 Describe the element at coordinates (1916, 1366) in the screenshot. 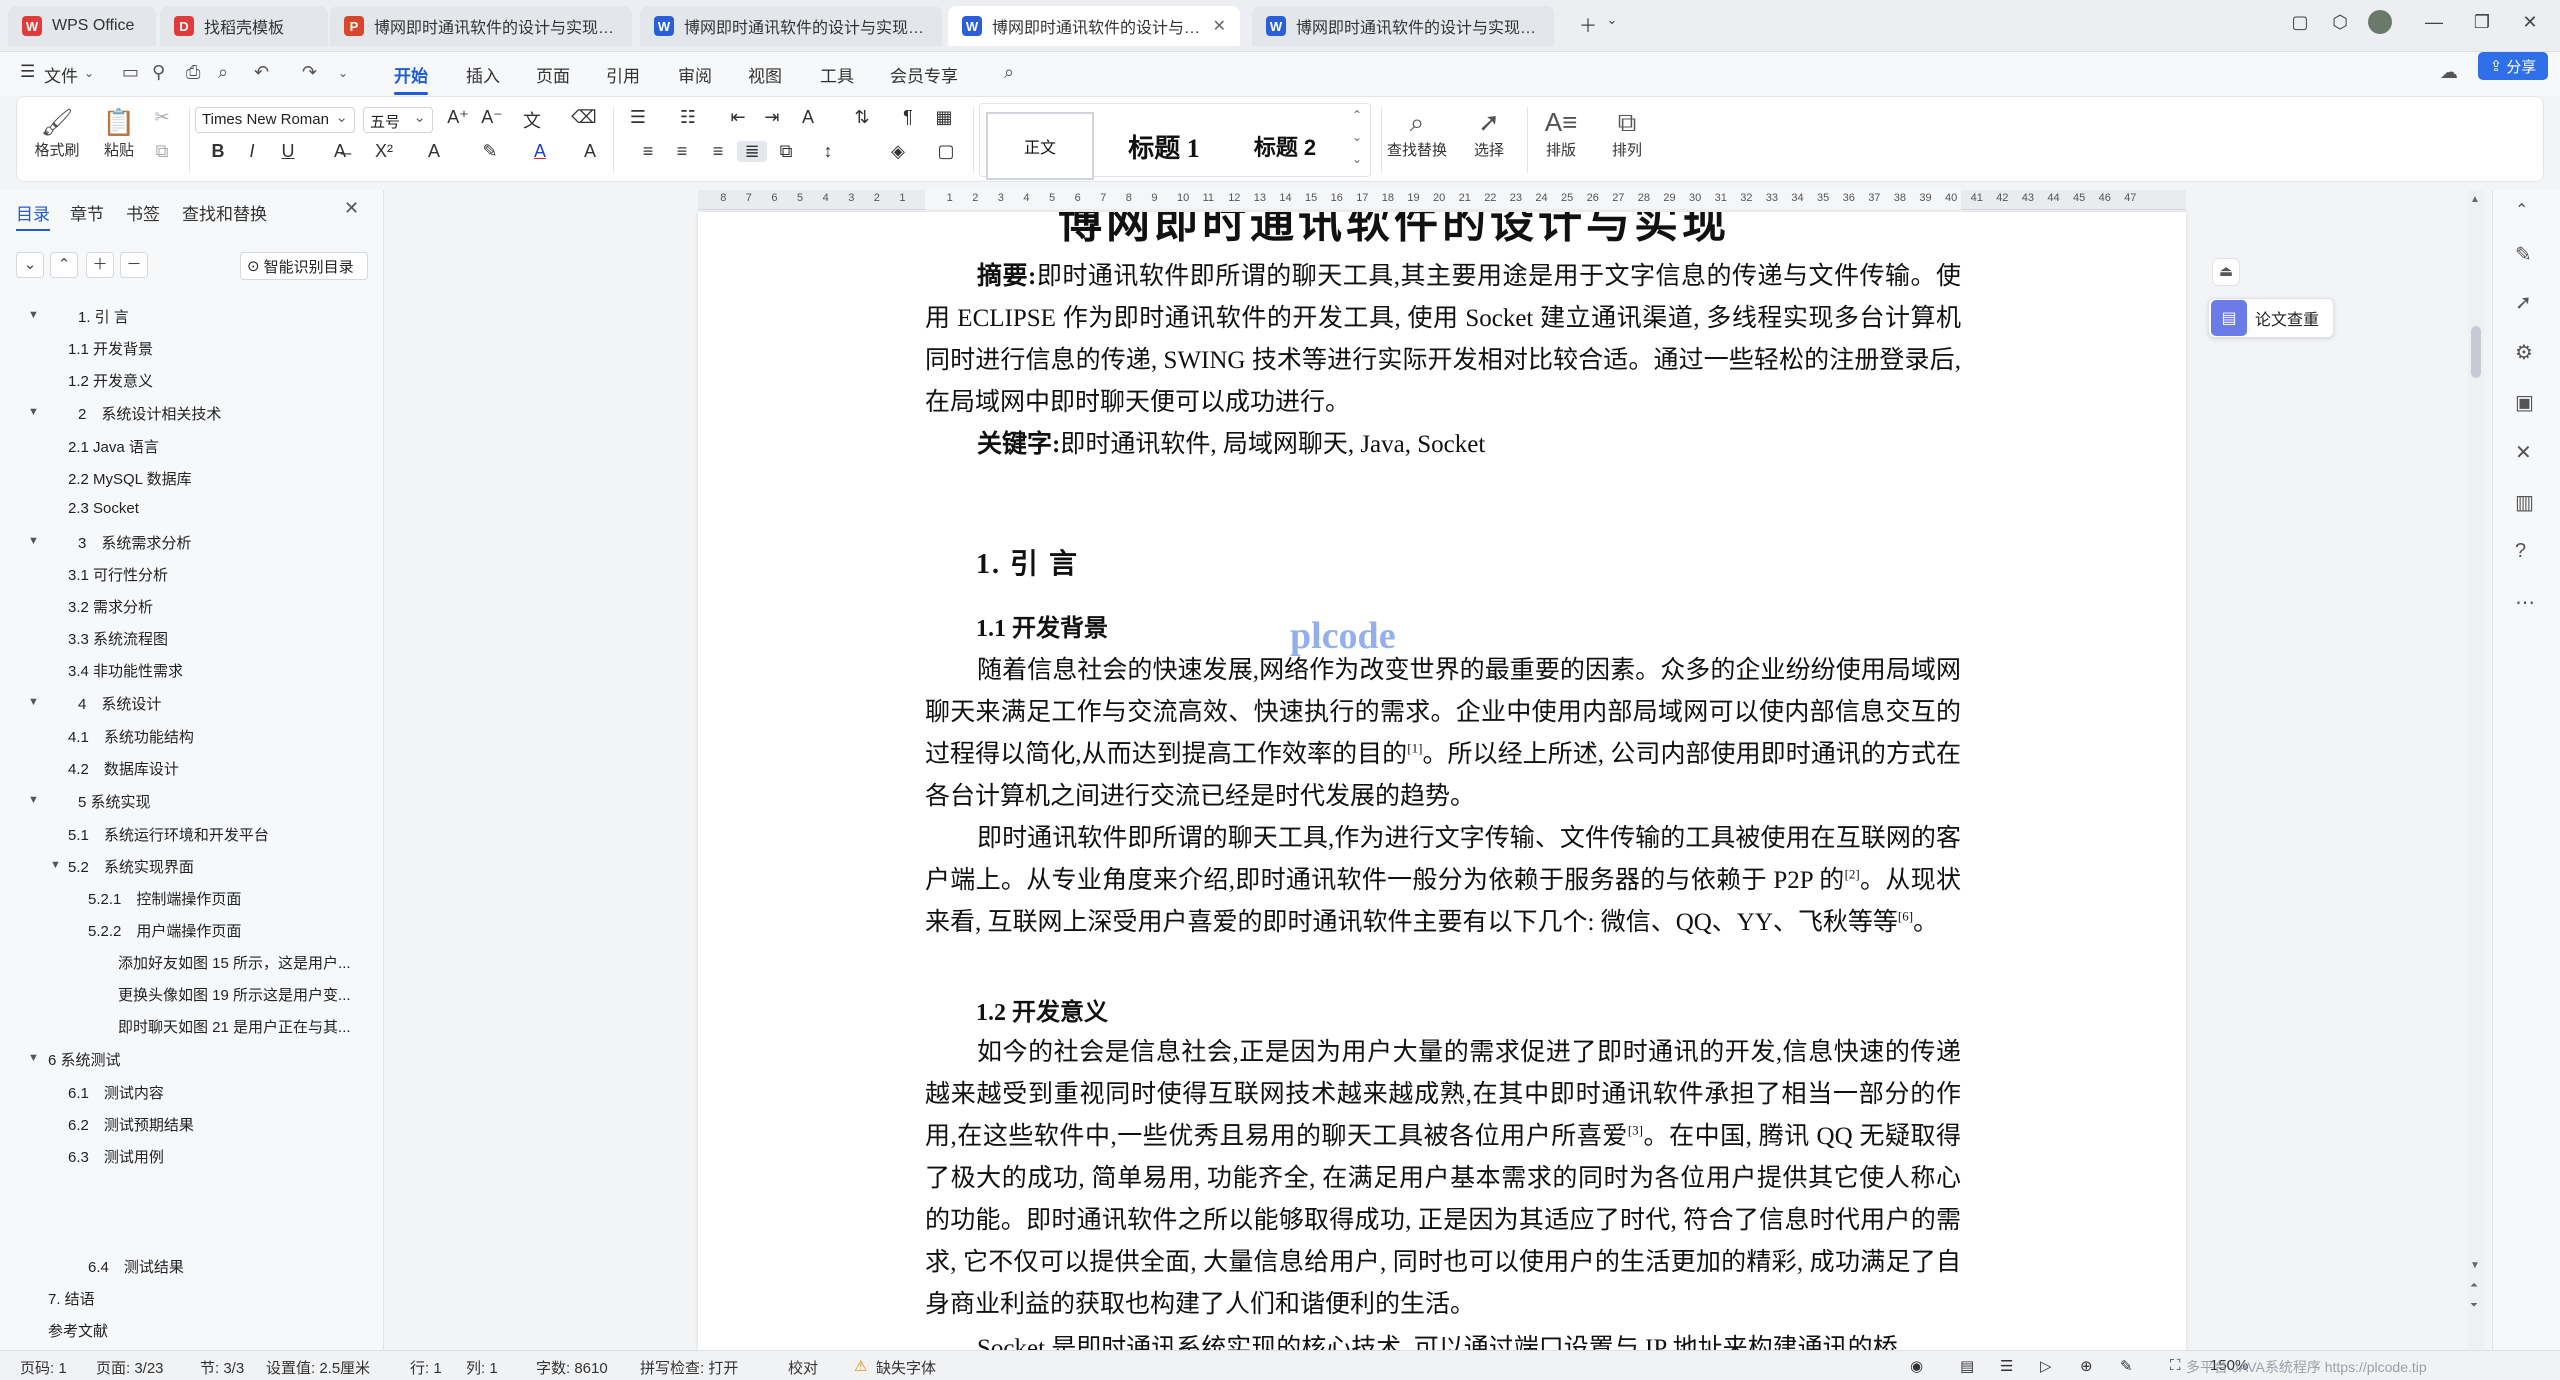

I see `eye-icon: ◉` at that location.